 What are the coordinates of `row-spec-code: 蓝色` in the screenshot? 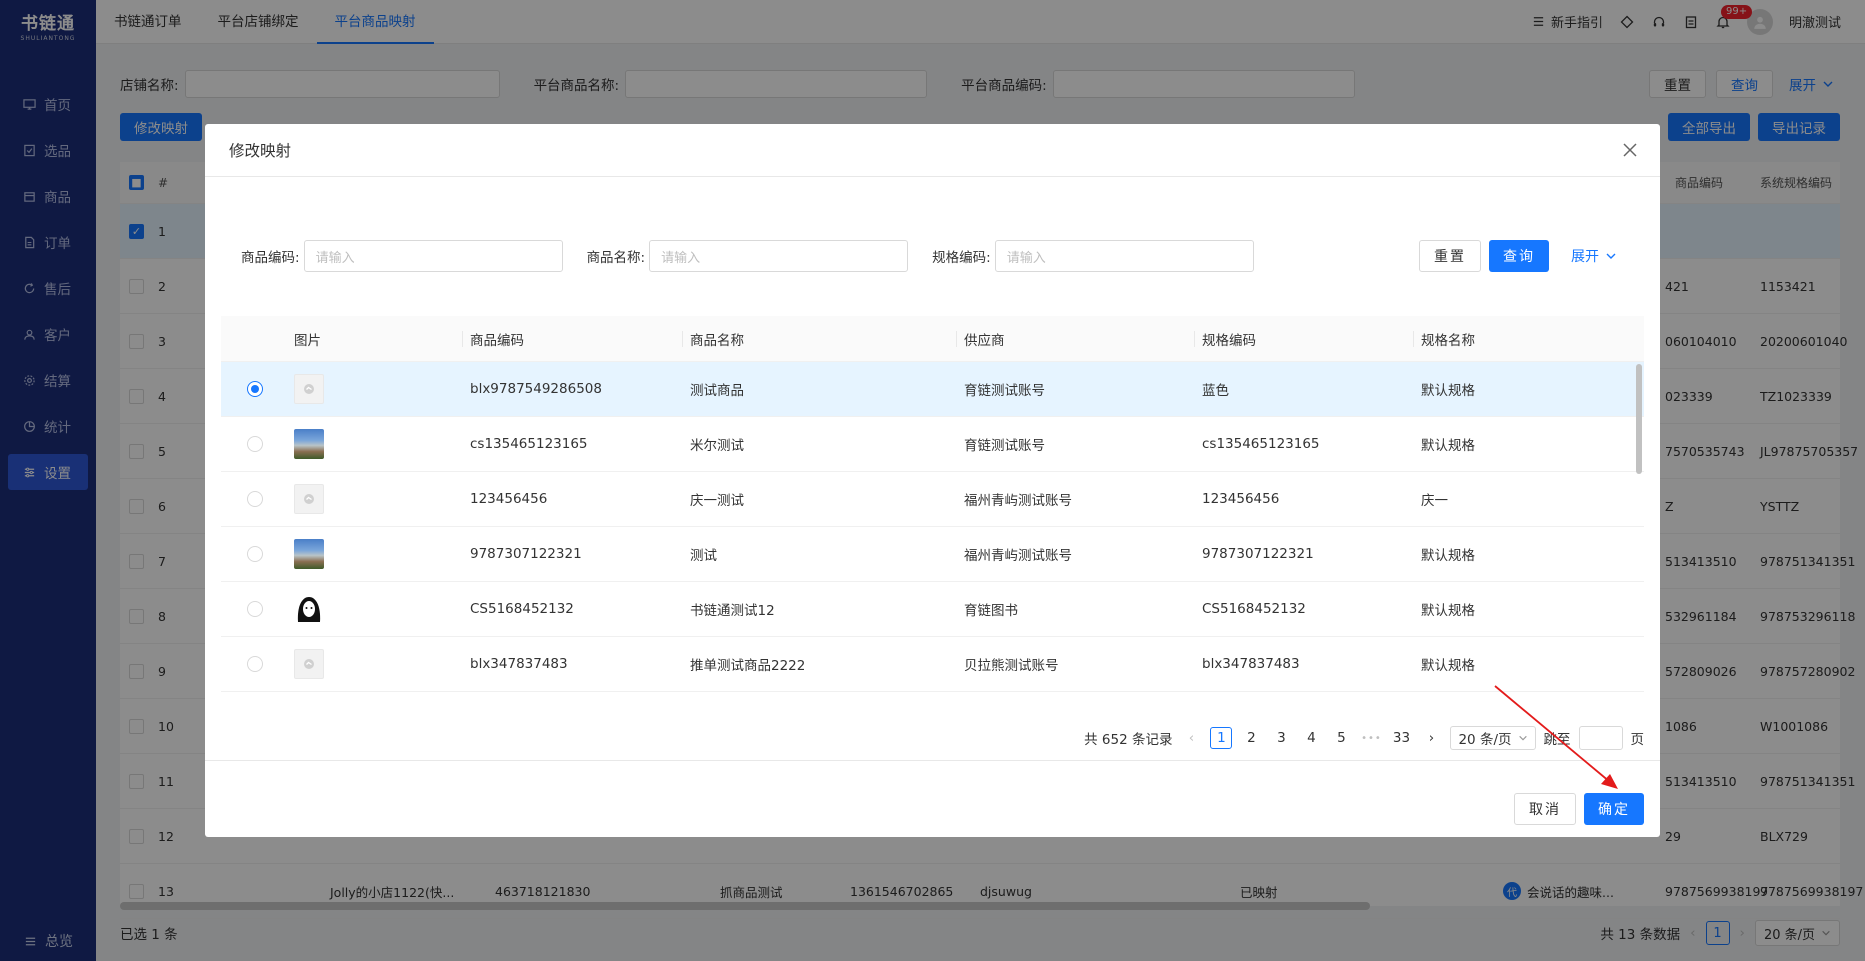 It's located at (1215, 391).